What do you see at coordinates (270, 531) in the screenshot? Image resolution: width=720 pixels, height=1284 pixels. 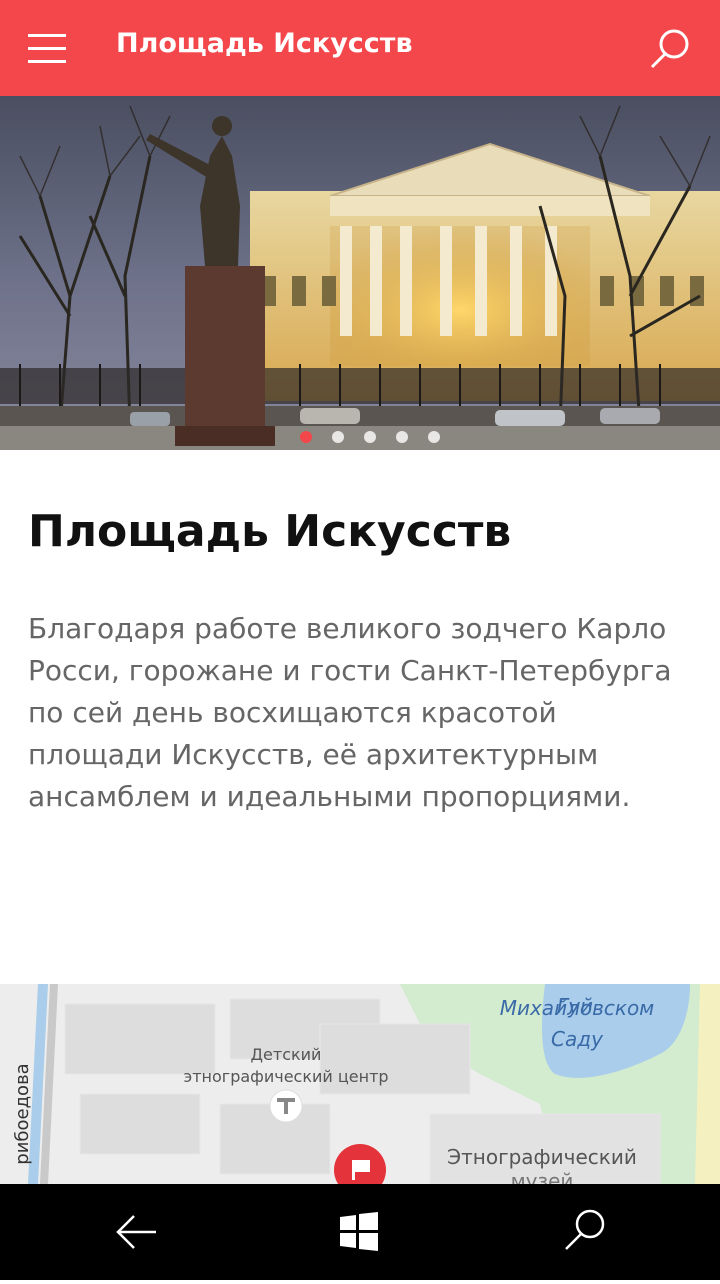 I see `article-title: Площадь Искусств` at bounding box center [270, 531].